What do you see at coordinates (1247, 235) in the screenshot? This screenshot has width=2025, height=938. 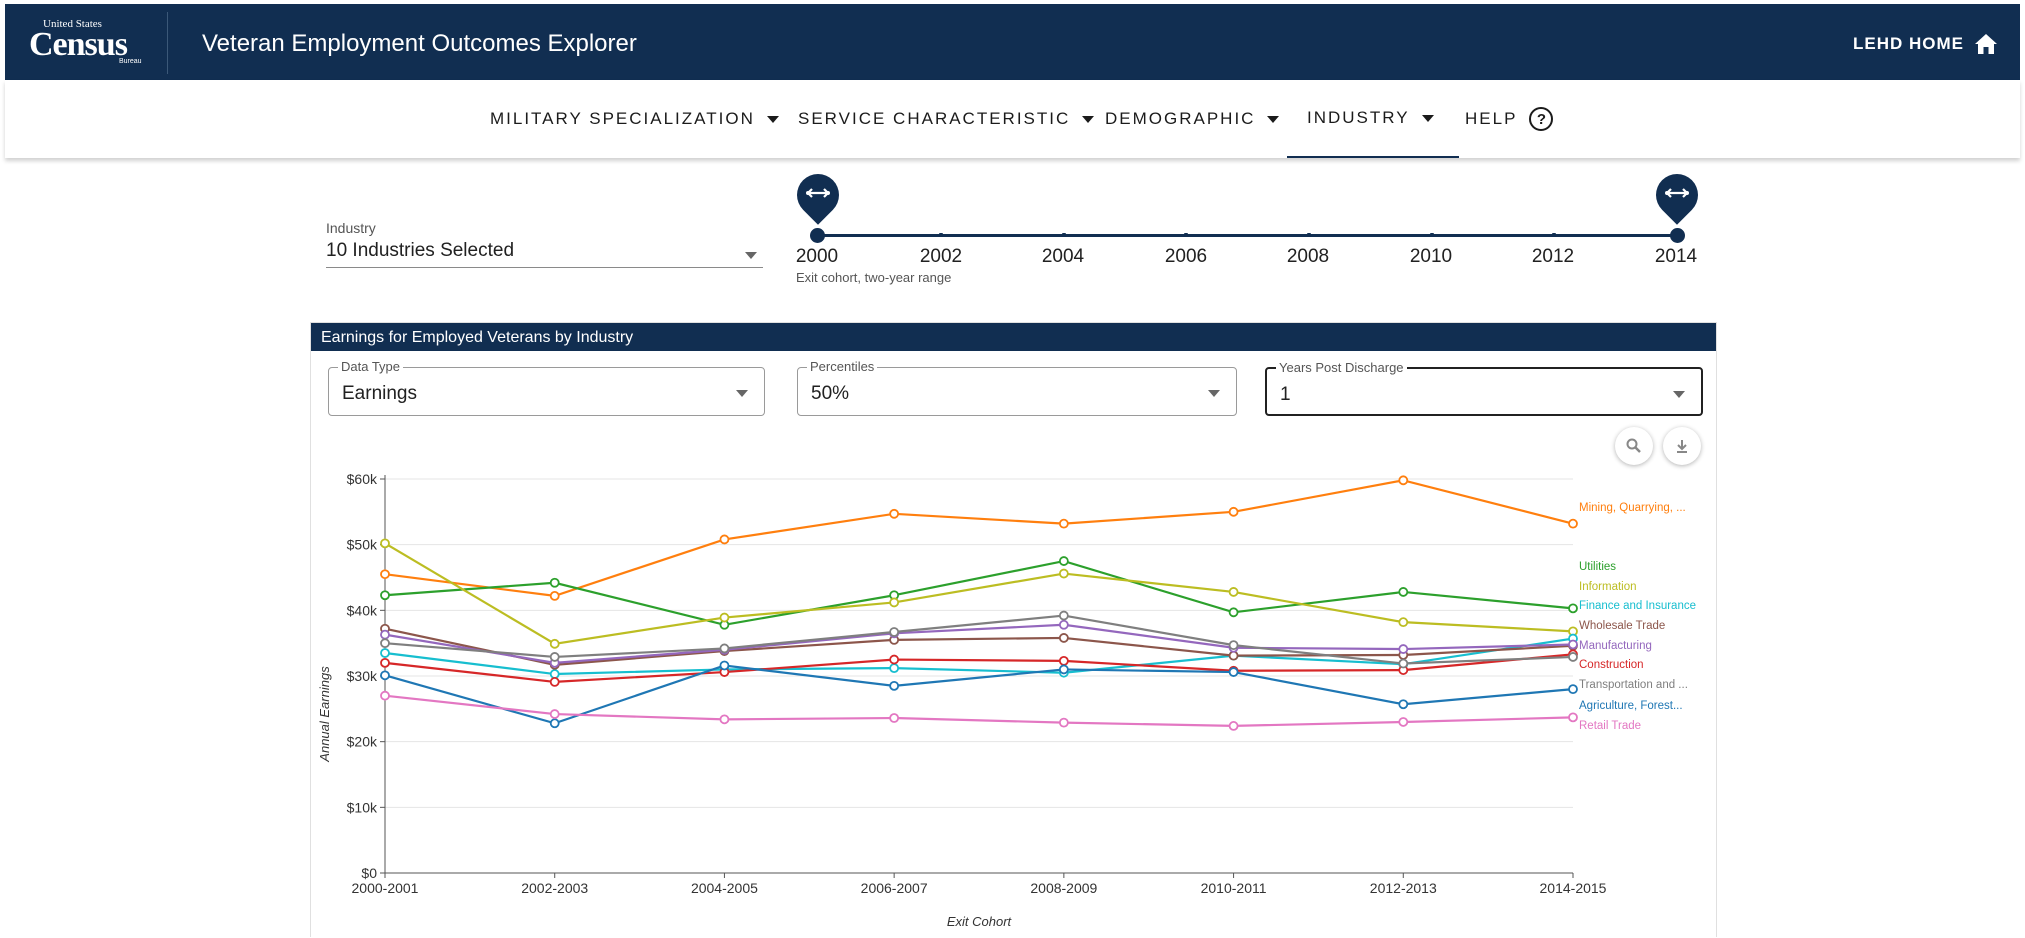 I see `slider-track` at bounding box center [1247, 235].